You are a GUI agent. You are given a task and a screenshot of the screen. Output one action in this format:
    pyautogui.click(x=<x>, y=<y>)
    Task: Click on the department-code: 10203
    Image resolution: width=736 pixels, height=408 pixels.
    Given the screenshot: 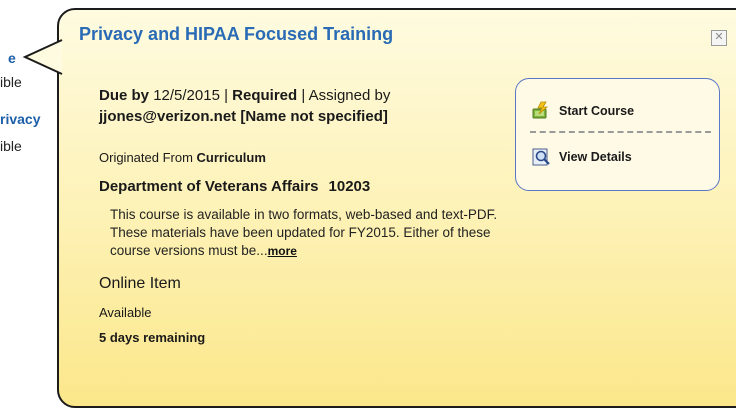 What is the action you would take?
    pyautogui.click(x=349, y=186)
    